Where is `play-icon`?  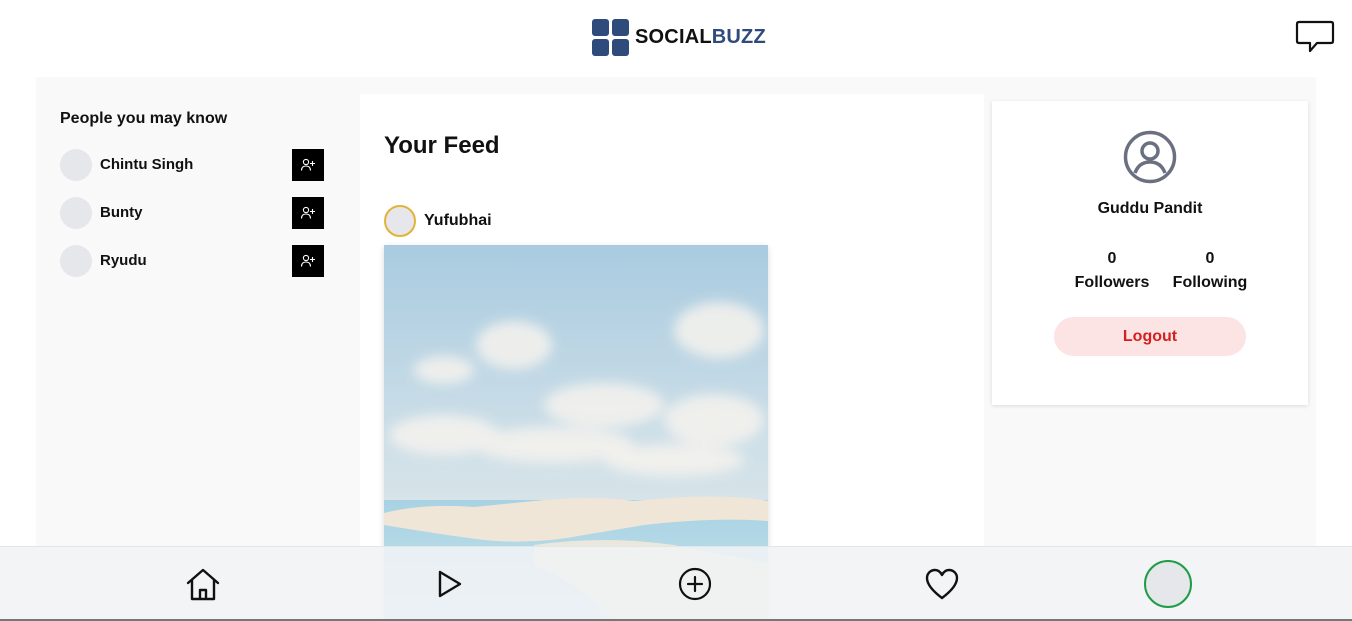
play-icon is located at coordinates (449, 584).